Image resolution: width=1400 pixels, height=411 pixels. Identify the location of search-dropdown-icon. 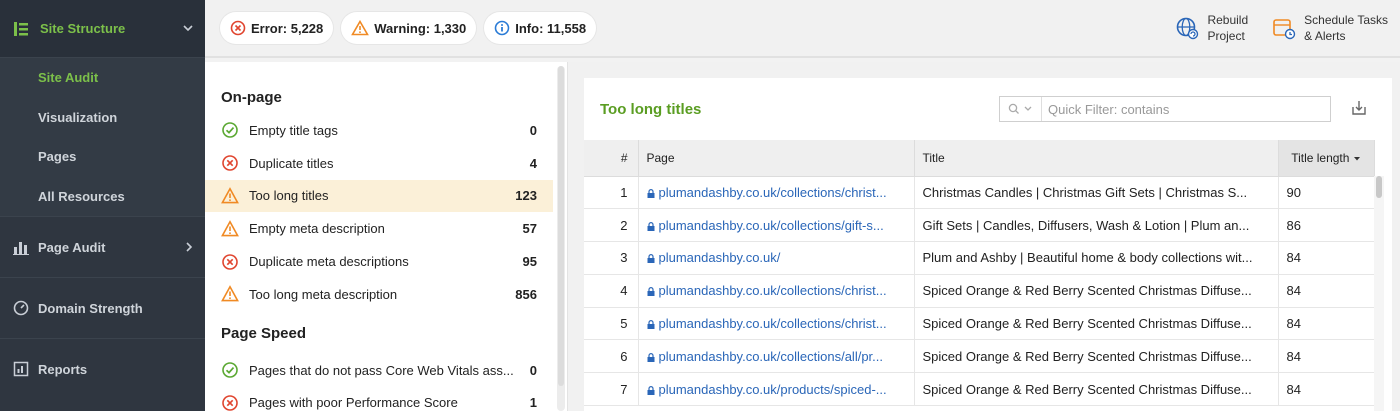
(1021, 109).